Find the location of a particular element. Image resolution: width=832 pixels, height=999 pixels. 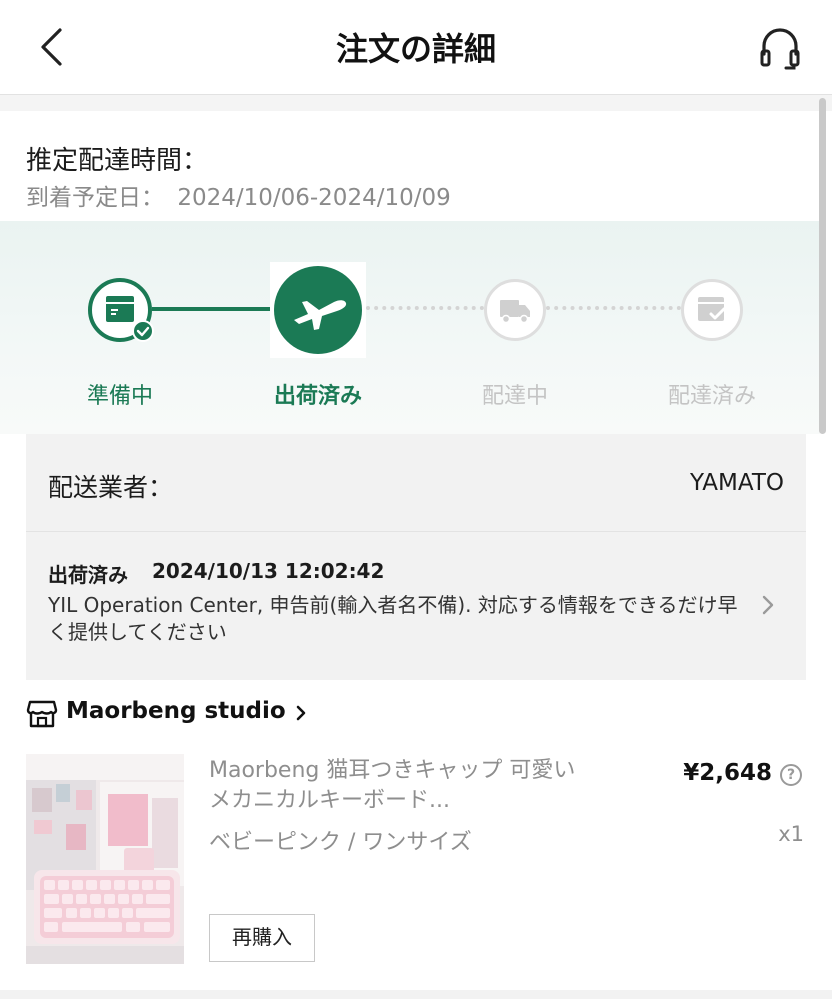

step-preparing-node is located at coordinates (121, 310).